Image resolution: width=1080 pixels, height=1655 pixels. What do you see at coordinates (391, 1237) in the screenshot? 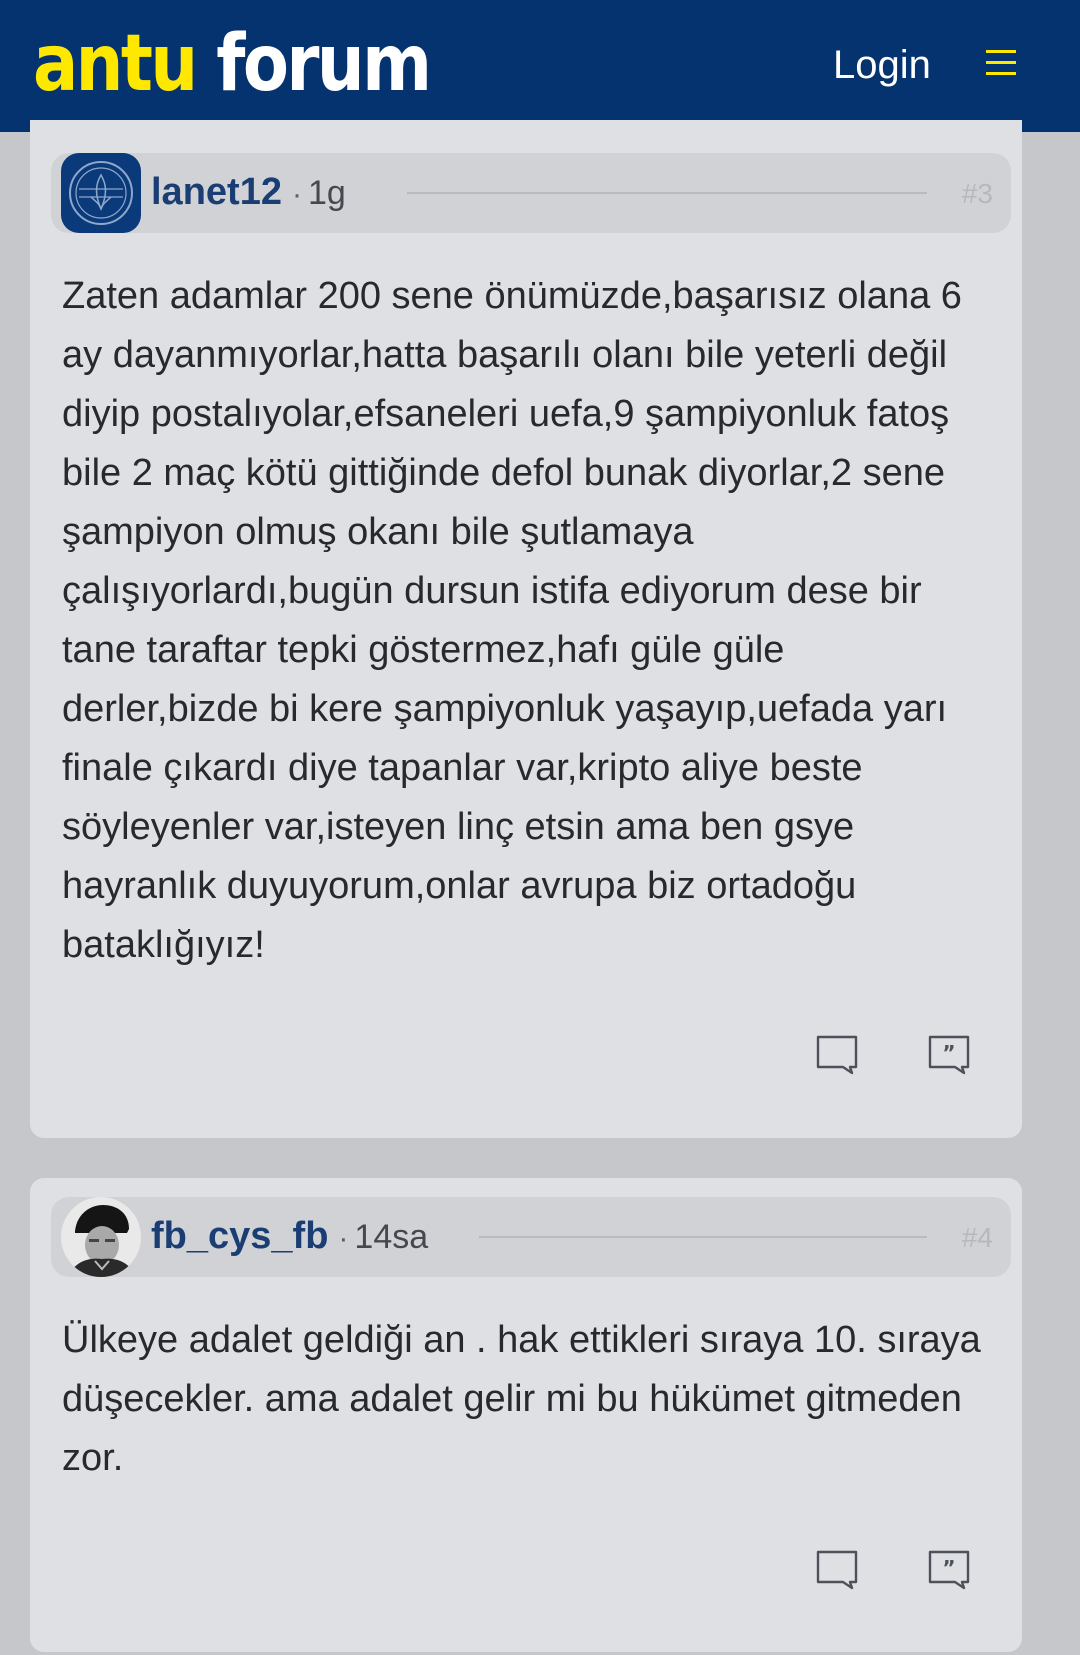
I see `post-time: 14sa` at bounding box center [391, 1237].